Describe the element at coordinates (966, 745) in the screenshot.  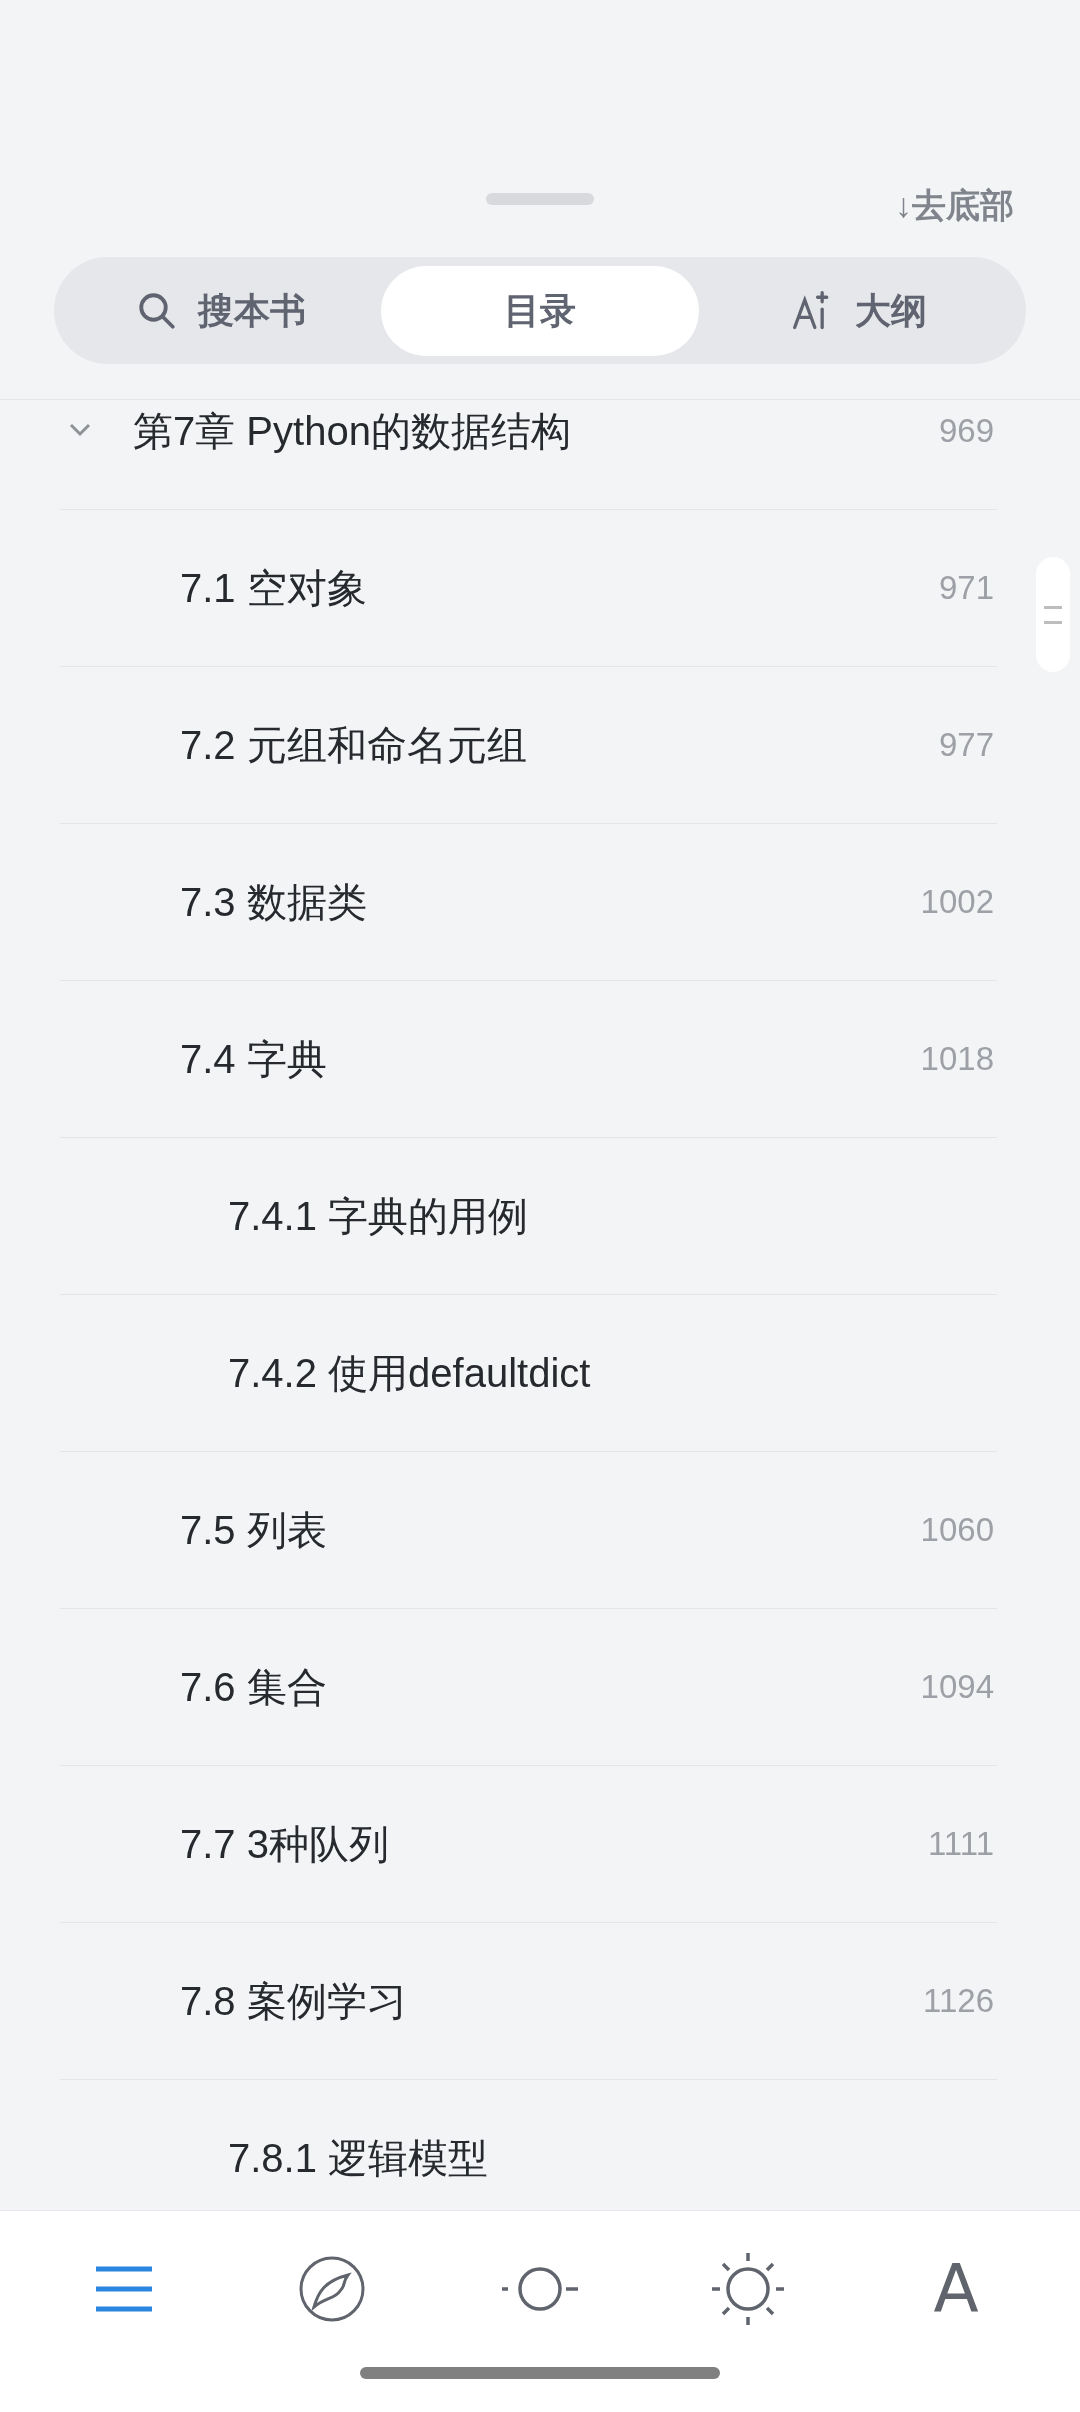
I see `page-number: 977` at that location.